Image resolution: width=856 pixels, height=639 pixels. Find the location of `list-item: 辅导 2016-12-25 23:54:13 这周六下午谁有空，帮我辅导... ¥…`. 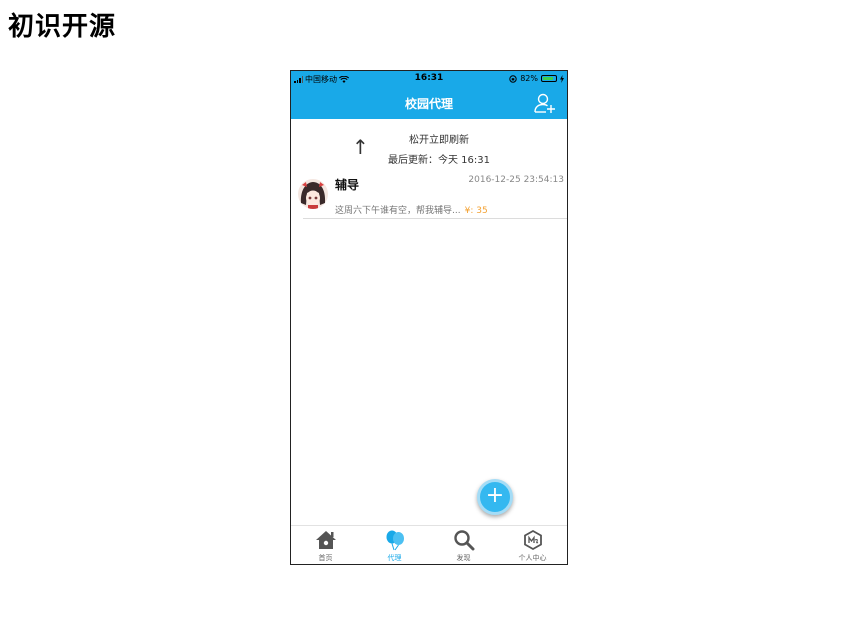

list-item: 辅导 2016-12-25 23:54:13 这周六下午谁有空，帮我辅导... ¥… is located at coordinates (429, 196).